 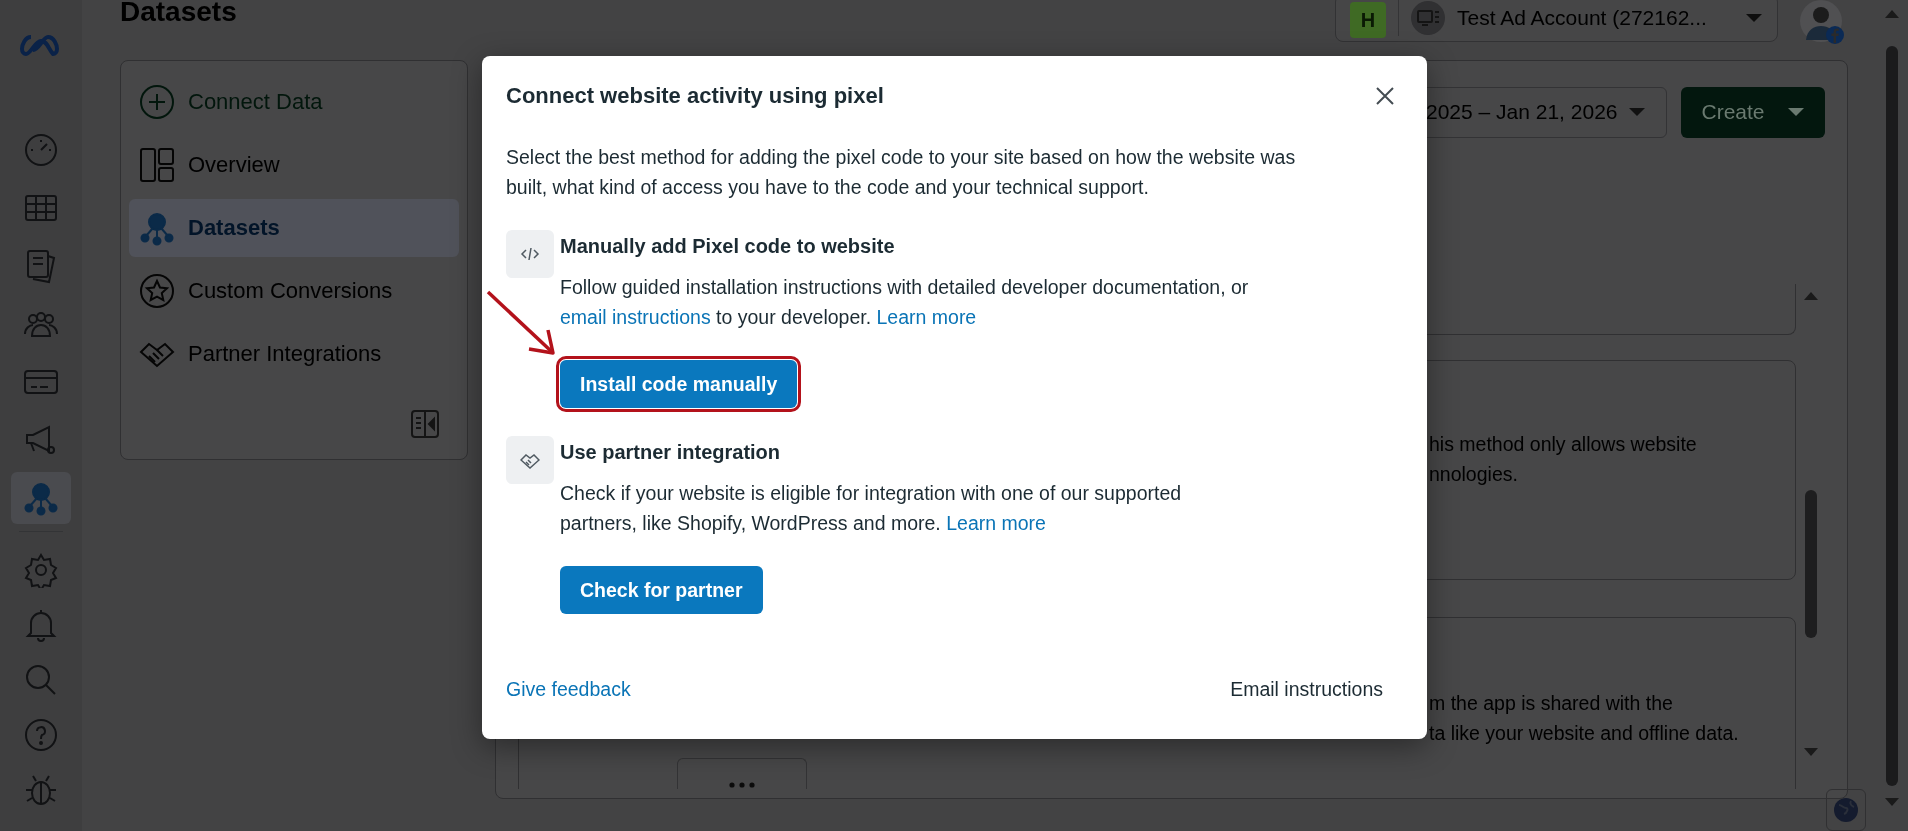 What do you see at coordinates (568, 689) in the screenshot?
I see `give-feedback-link: Give feedback` at bounding box center [568, 689].